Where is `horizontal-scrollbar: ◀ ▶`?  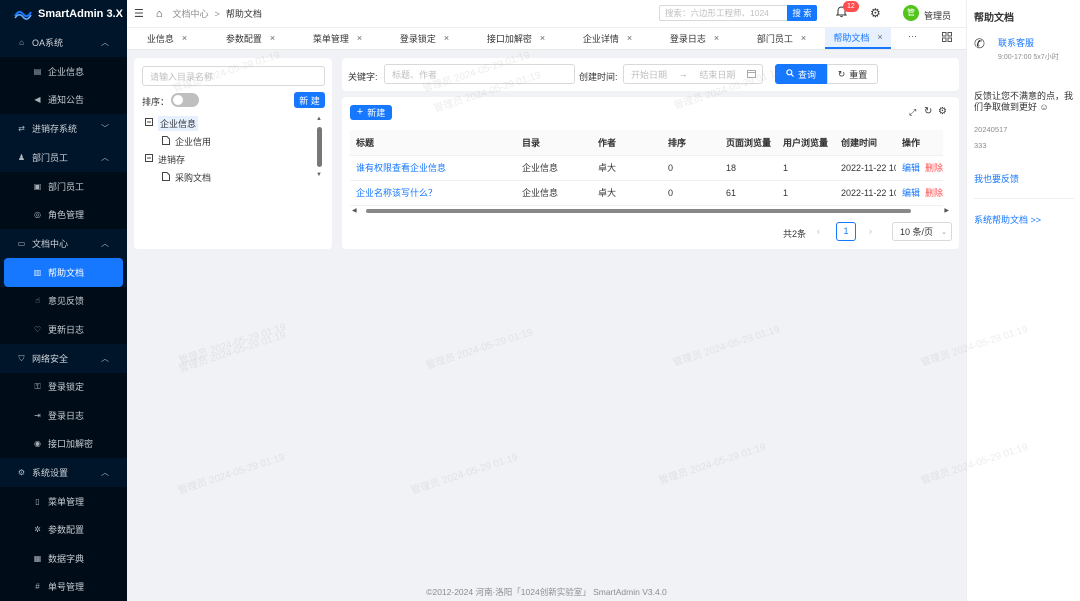
horizontal-scrollbar: ◀ ▶ is located at coordinates (650, 211).